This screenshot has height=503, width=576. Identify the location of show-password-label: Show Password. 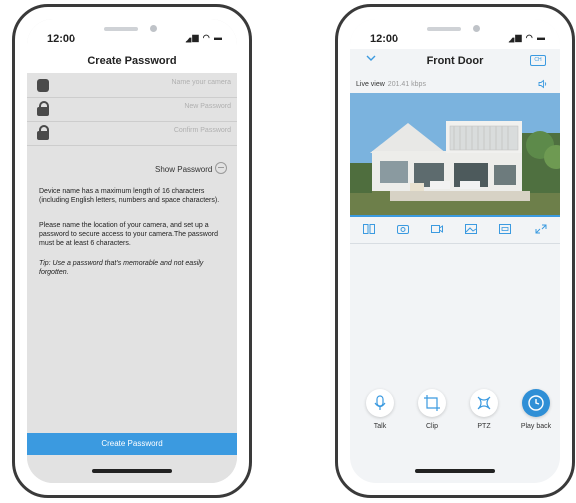
(184, 169).